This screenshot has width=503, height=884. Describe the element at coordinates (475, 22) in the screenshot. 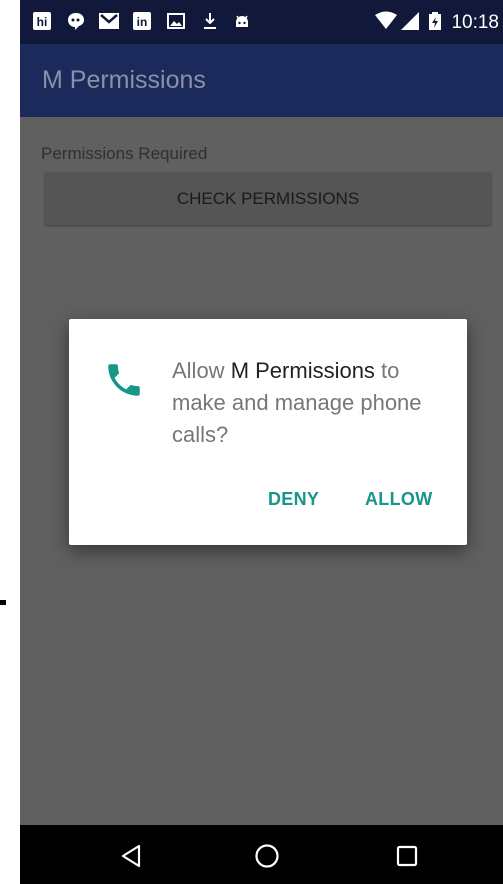

I see `status-time: 10:18` at that location.